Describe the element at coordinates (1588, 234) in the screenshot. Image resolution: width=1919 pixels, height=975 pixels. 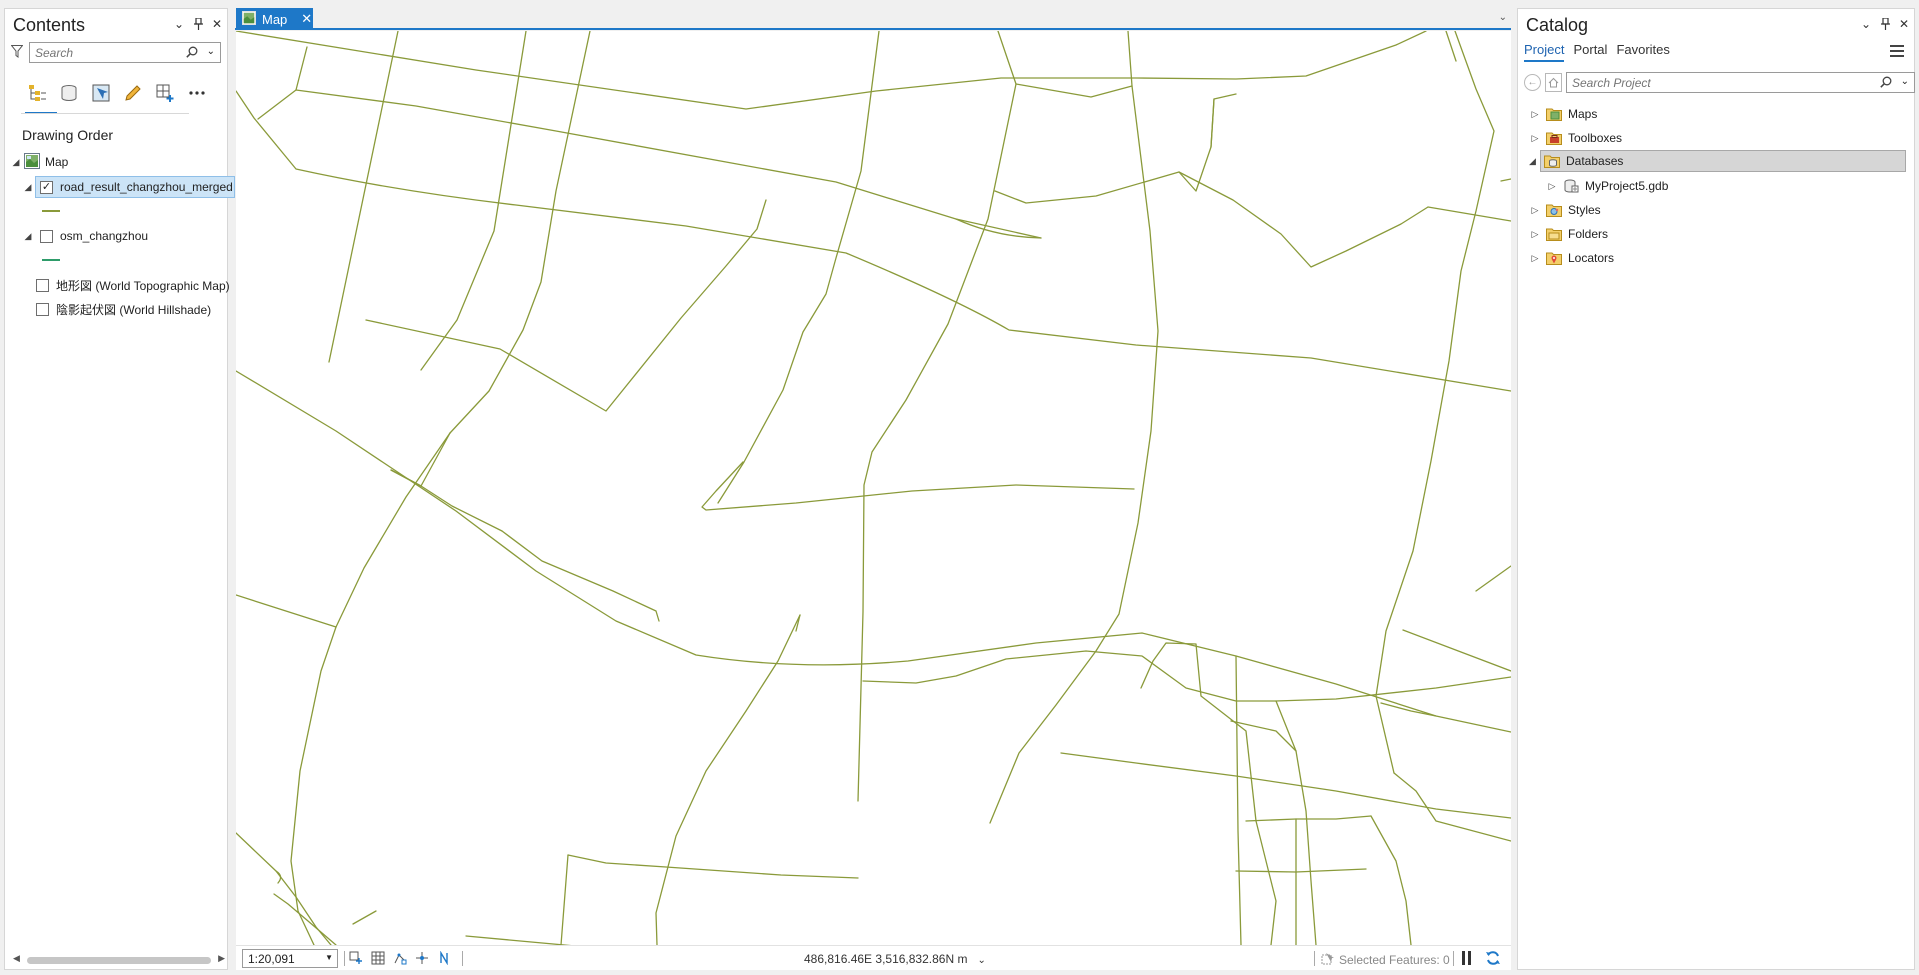
I see `catalog-item-label: Folders` at that location.